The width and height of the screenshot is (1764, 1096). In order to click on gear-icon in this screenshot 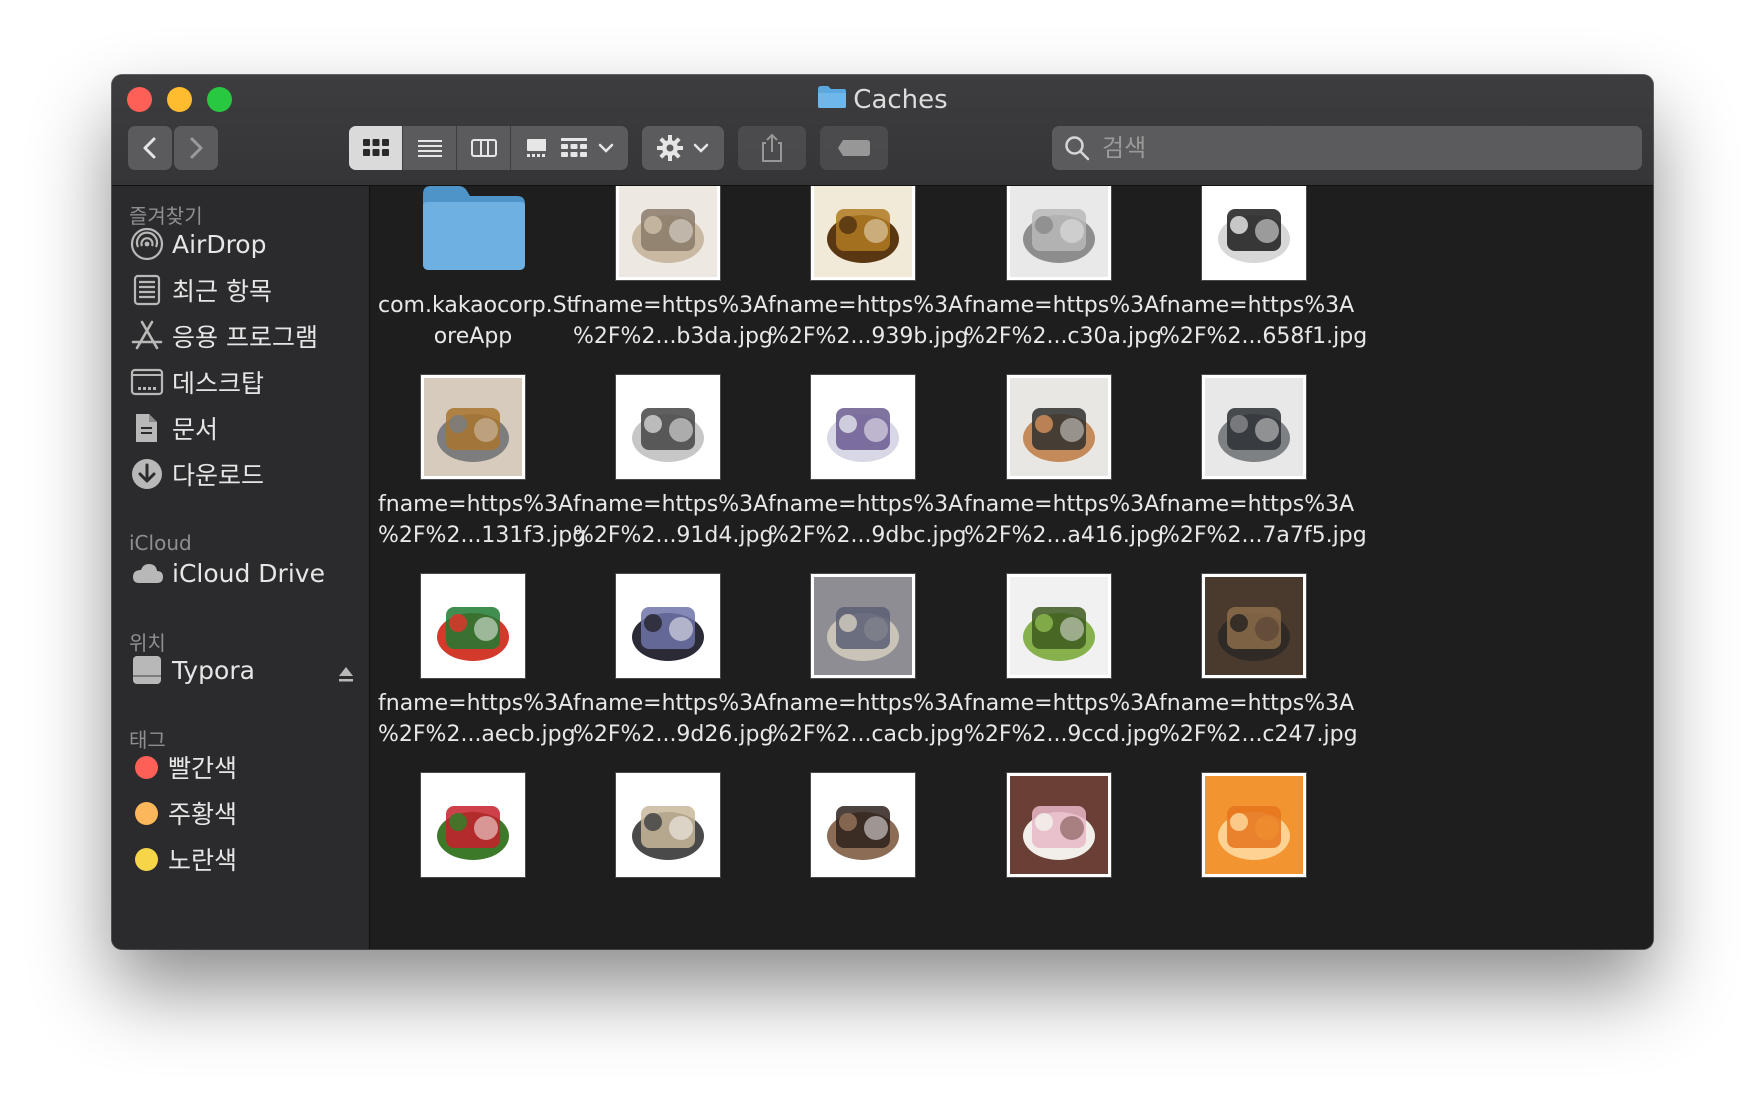, I will do `click(670, 148)`.